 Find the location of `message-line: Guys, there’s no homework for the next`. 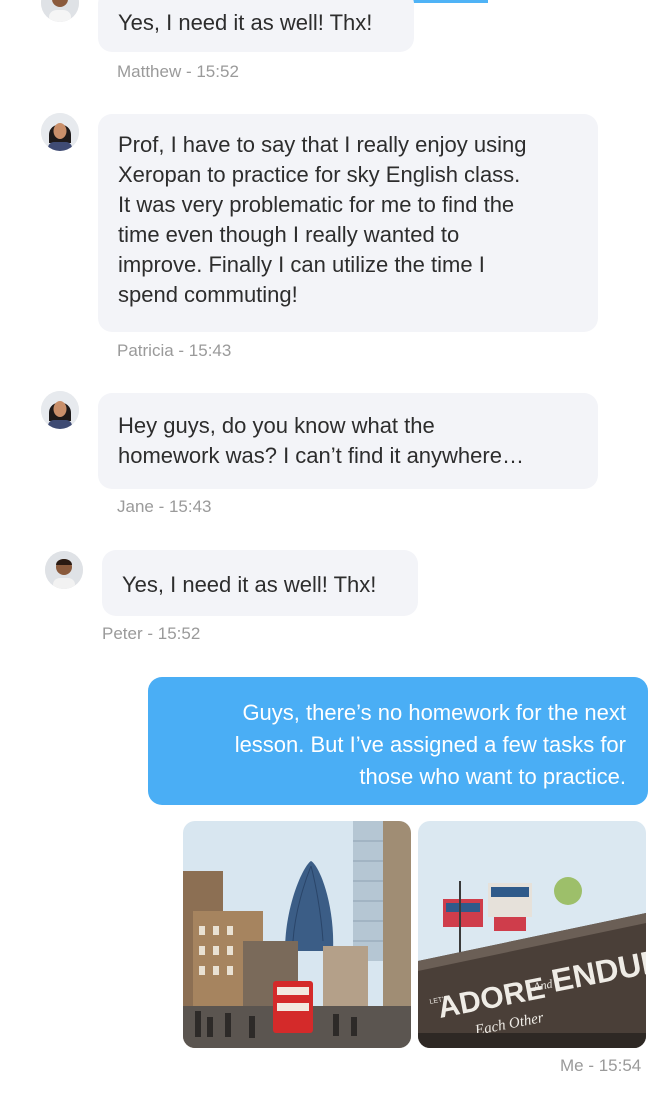

message-line: Guys, there’s no homework for the next is located at coordinates (434, 712).